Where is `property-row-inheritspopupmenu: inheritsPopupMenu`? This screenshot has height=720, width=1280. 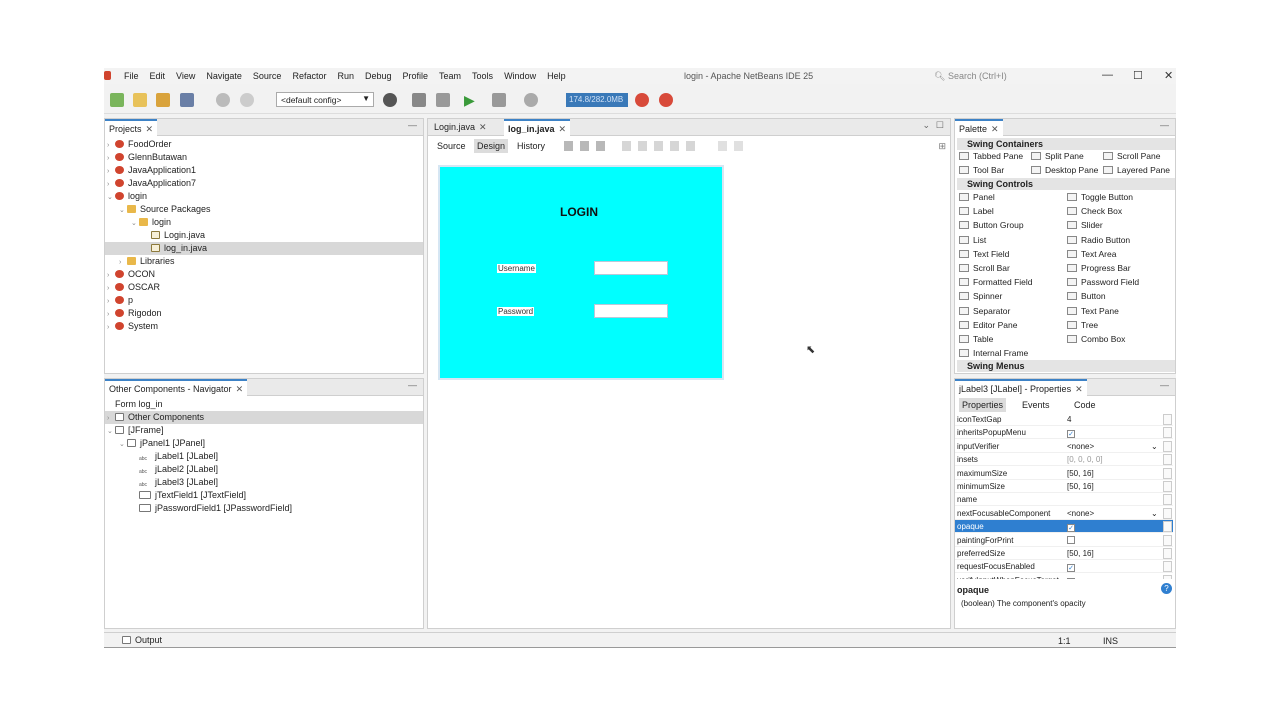 property-row-inheritspopupmenu: inheritsPopupMenu is located at coordinates (1064, 433).